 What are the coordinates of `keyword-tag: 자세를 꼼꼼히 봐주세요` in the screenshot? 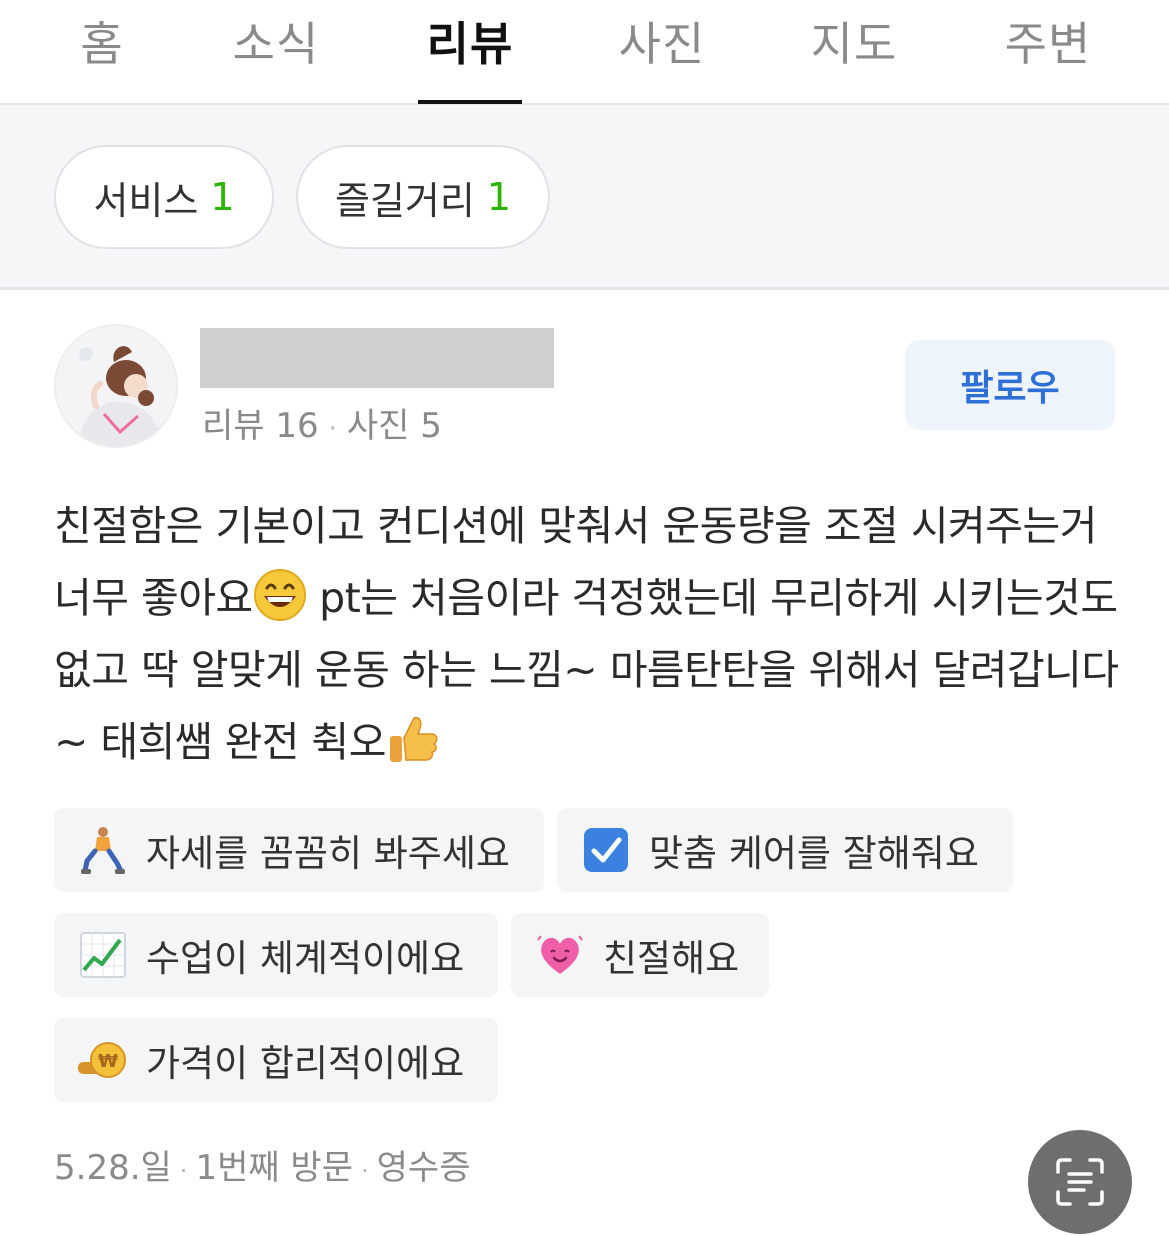 It's located at (299, 850).